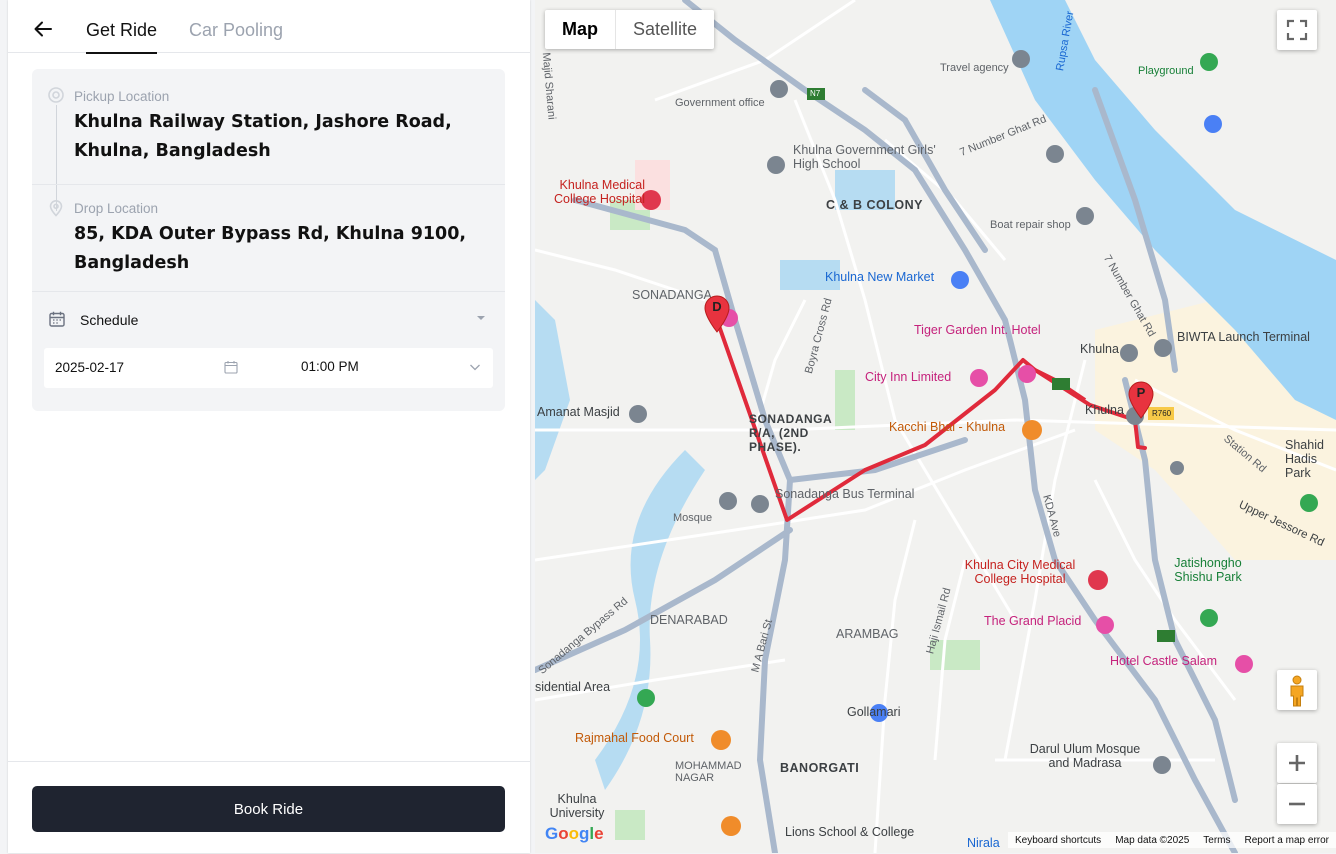 This screenshot has width=1336, height=854. What do you see at coordinates (908, 377) in the screenshot?
I see `map-label-poi: City Inn Limited` at bounding box center [908, 377].